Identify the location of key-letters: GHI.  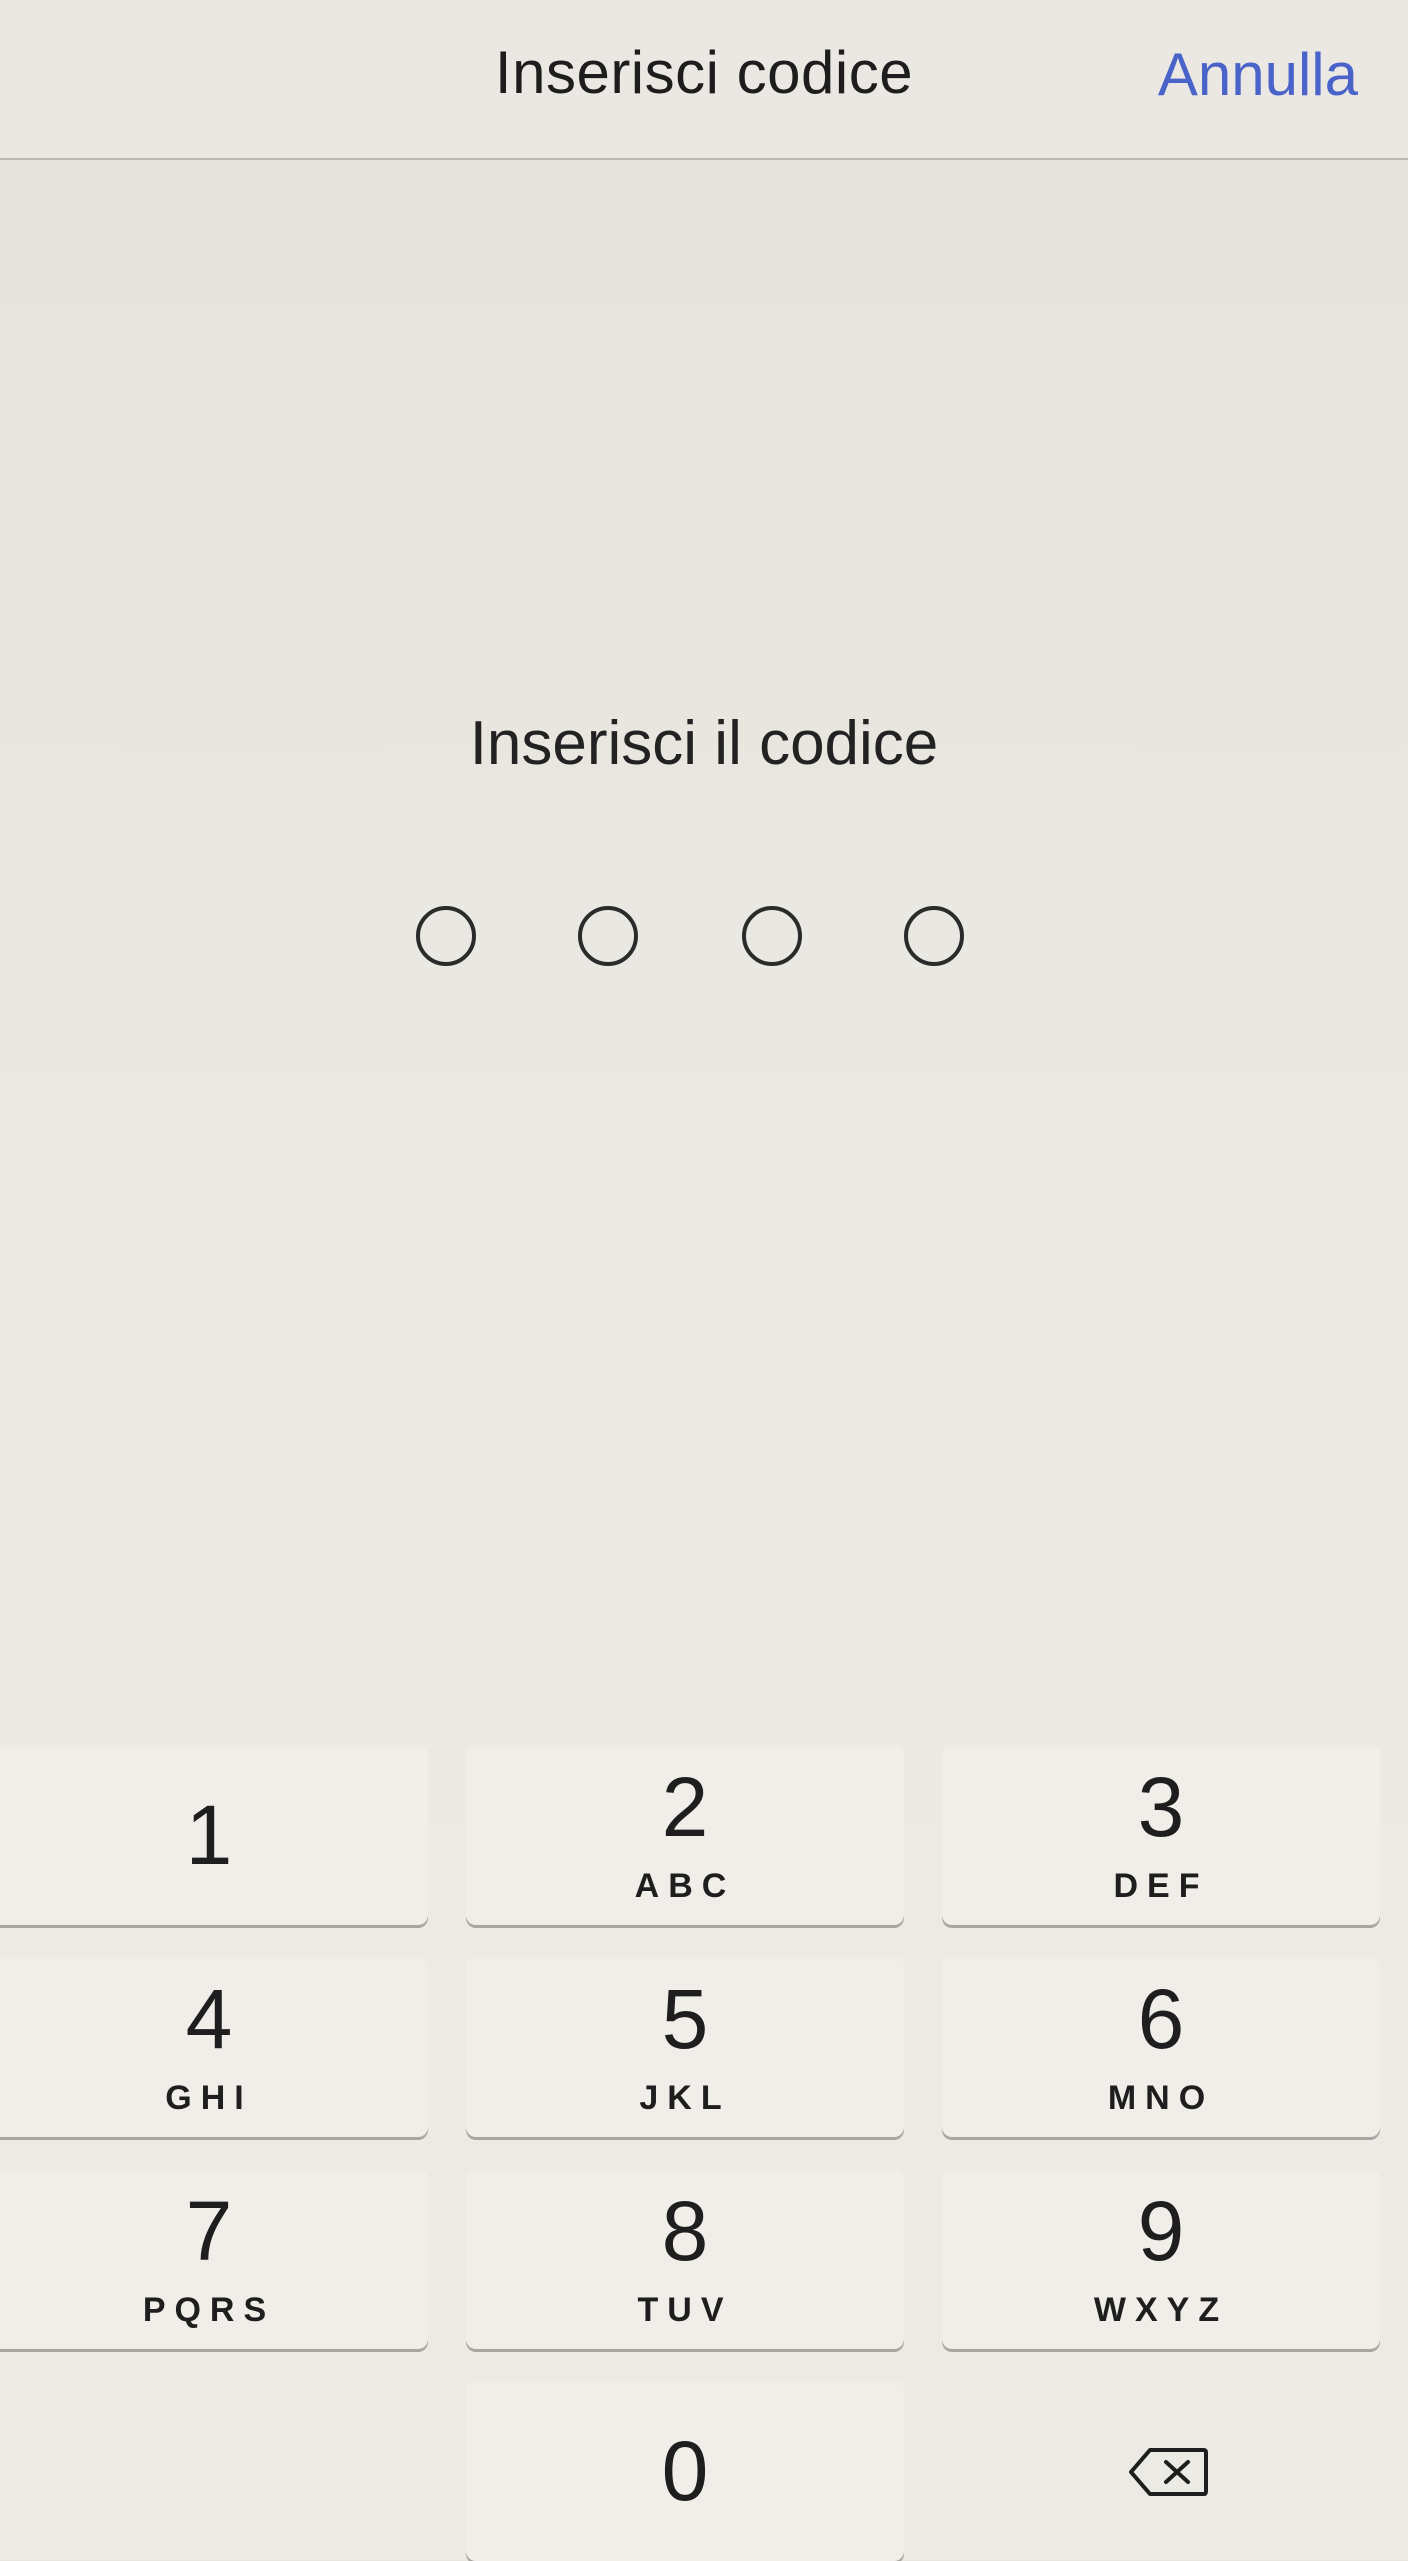
(209, 2098).